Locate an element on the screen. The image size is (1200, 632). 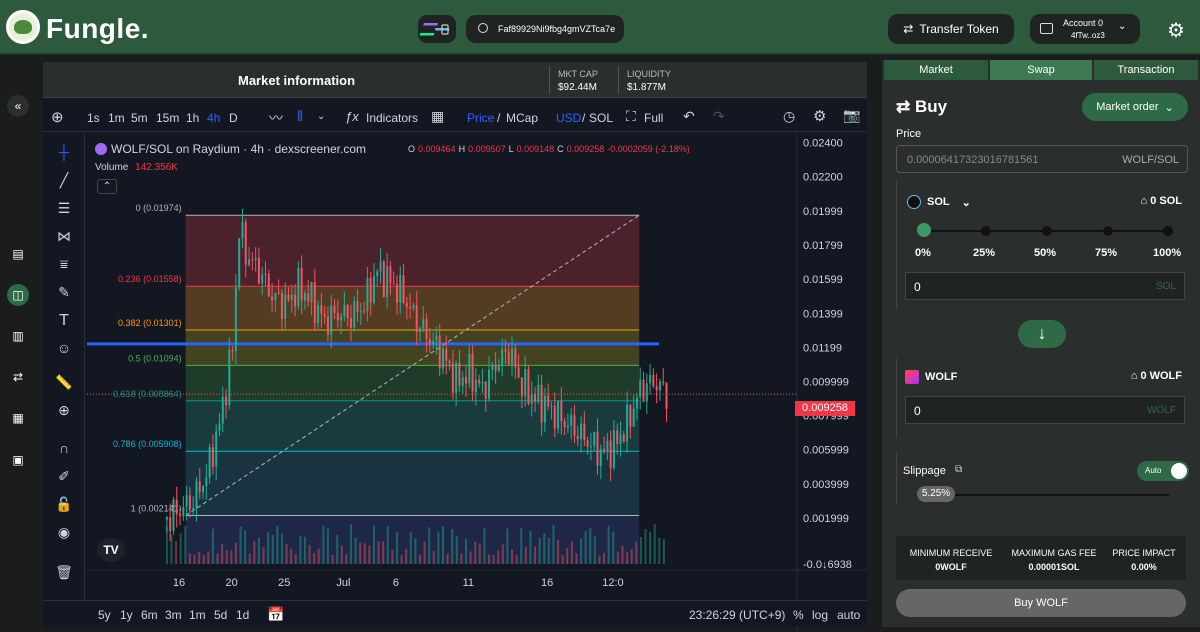
percent-toggle: % is located at coordinates (798, 615).